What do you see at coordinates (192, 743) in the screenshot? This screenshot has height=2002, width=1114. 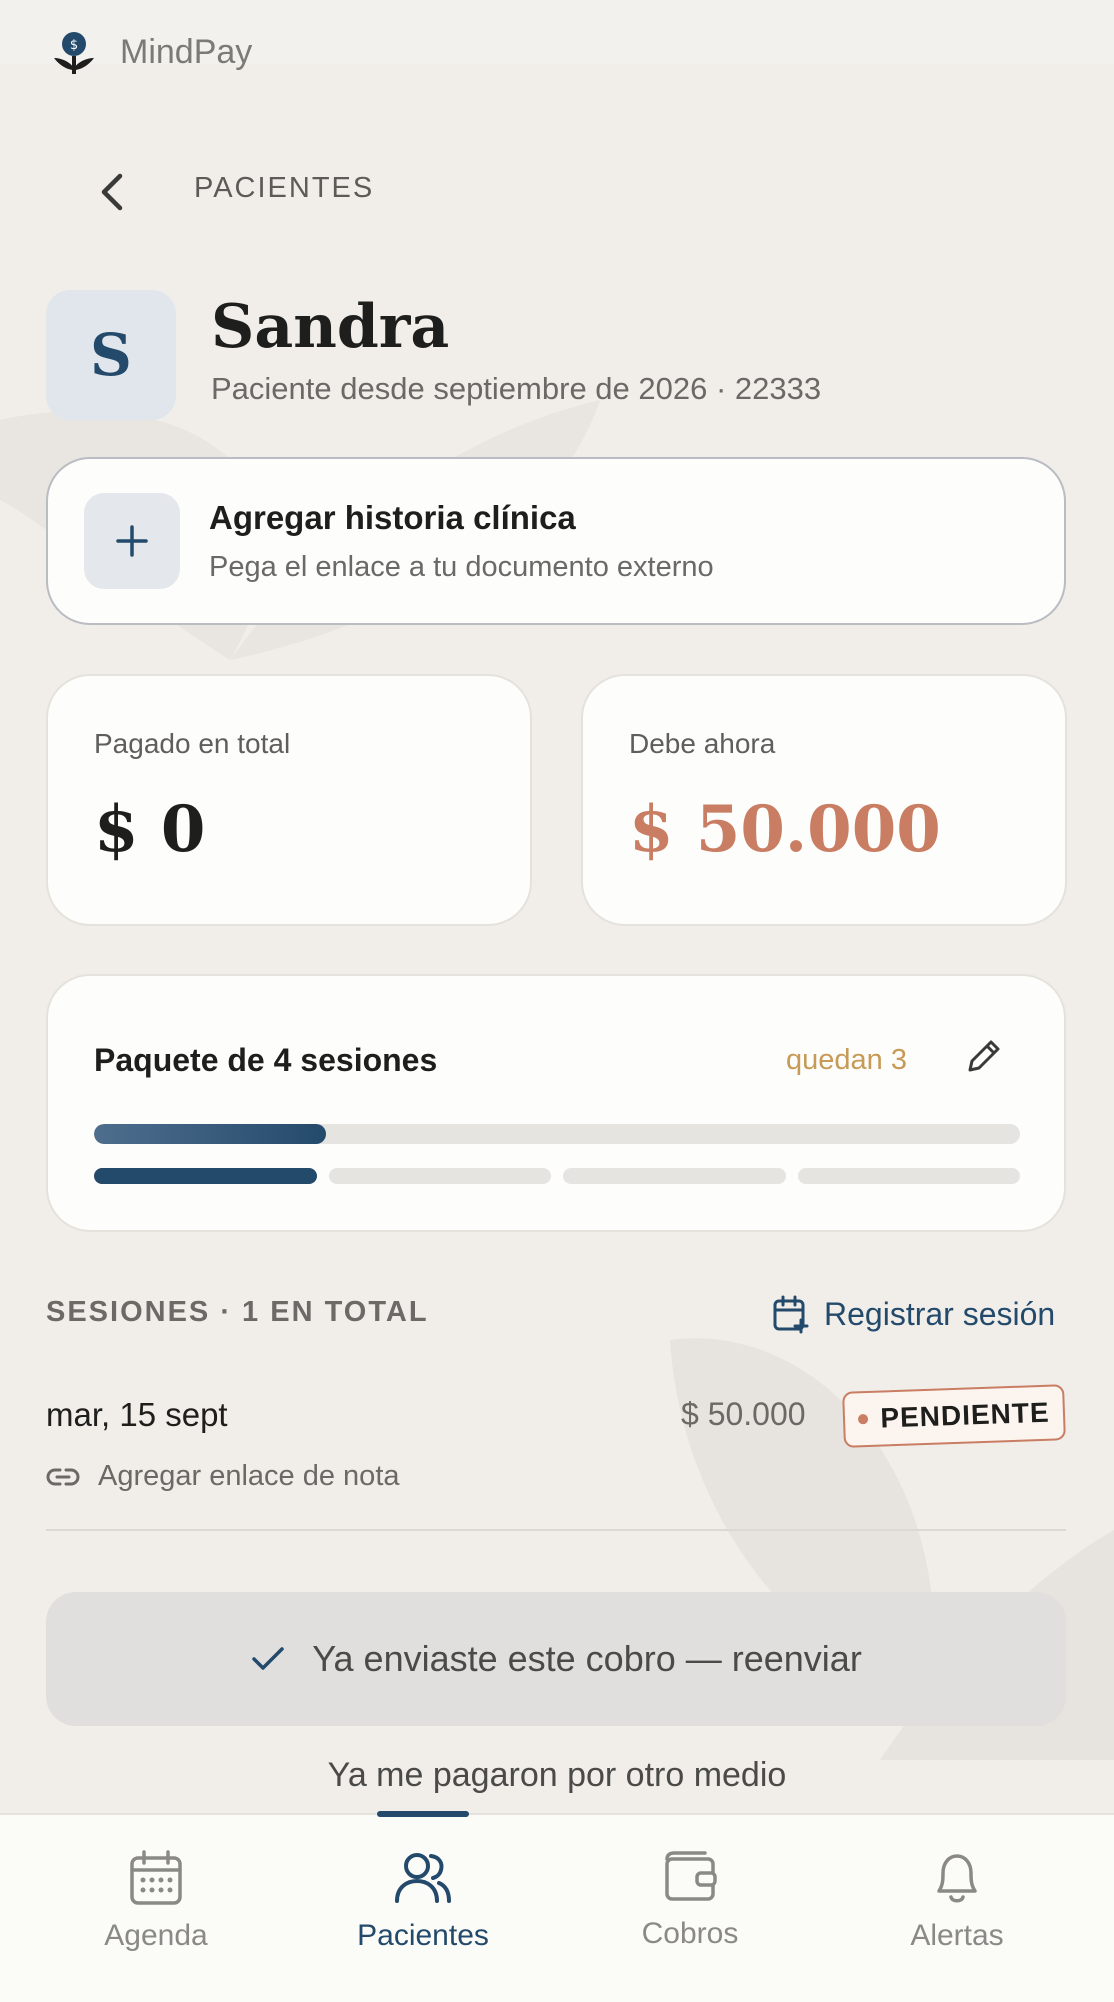 I see `paid-total-label: Pagado en total` at bounding box center [192, 743].